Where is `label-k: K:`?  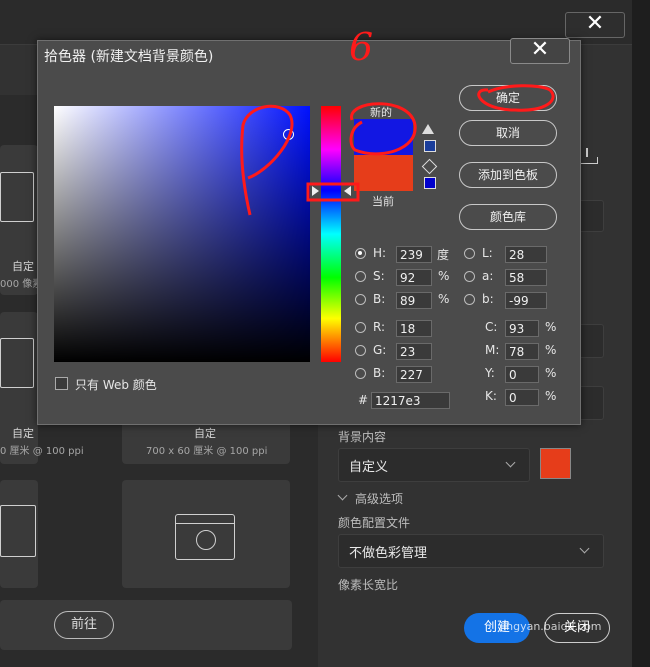 label-k: K: is located at coordinates (491, 396).